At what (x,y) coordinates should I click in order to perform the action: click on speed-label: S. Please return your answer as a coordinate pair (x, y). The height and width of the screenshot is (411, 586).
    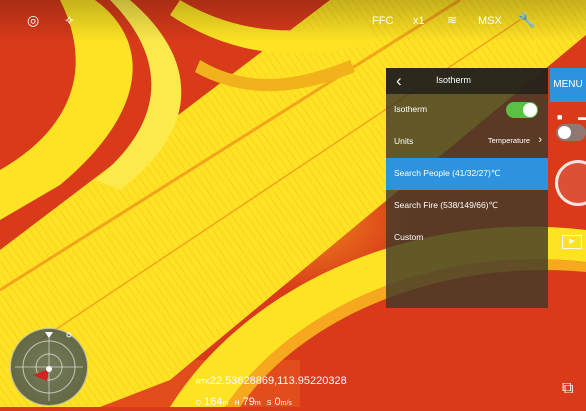
    Looking at the image, I should click on (269, 403).